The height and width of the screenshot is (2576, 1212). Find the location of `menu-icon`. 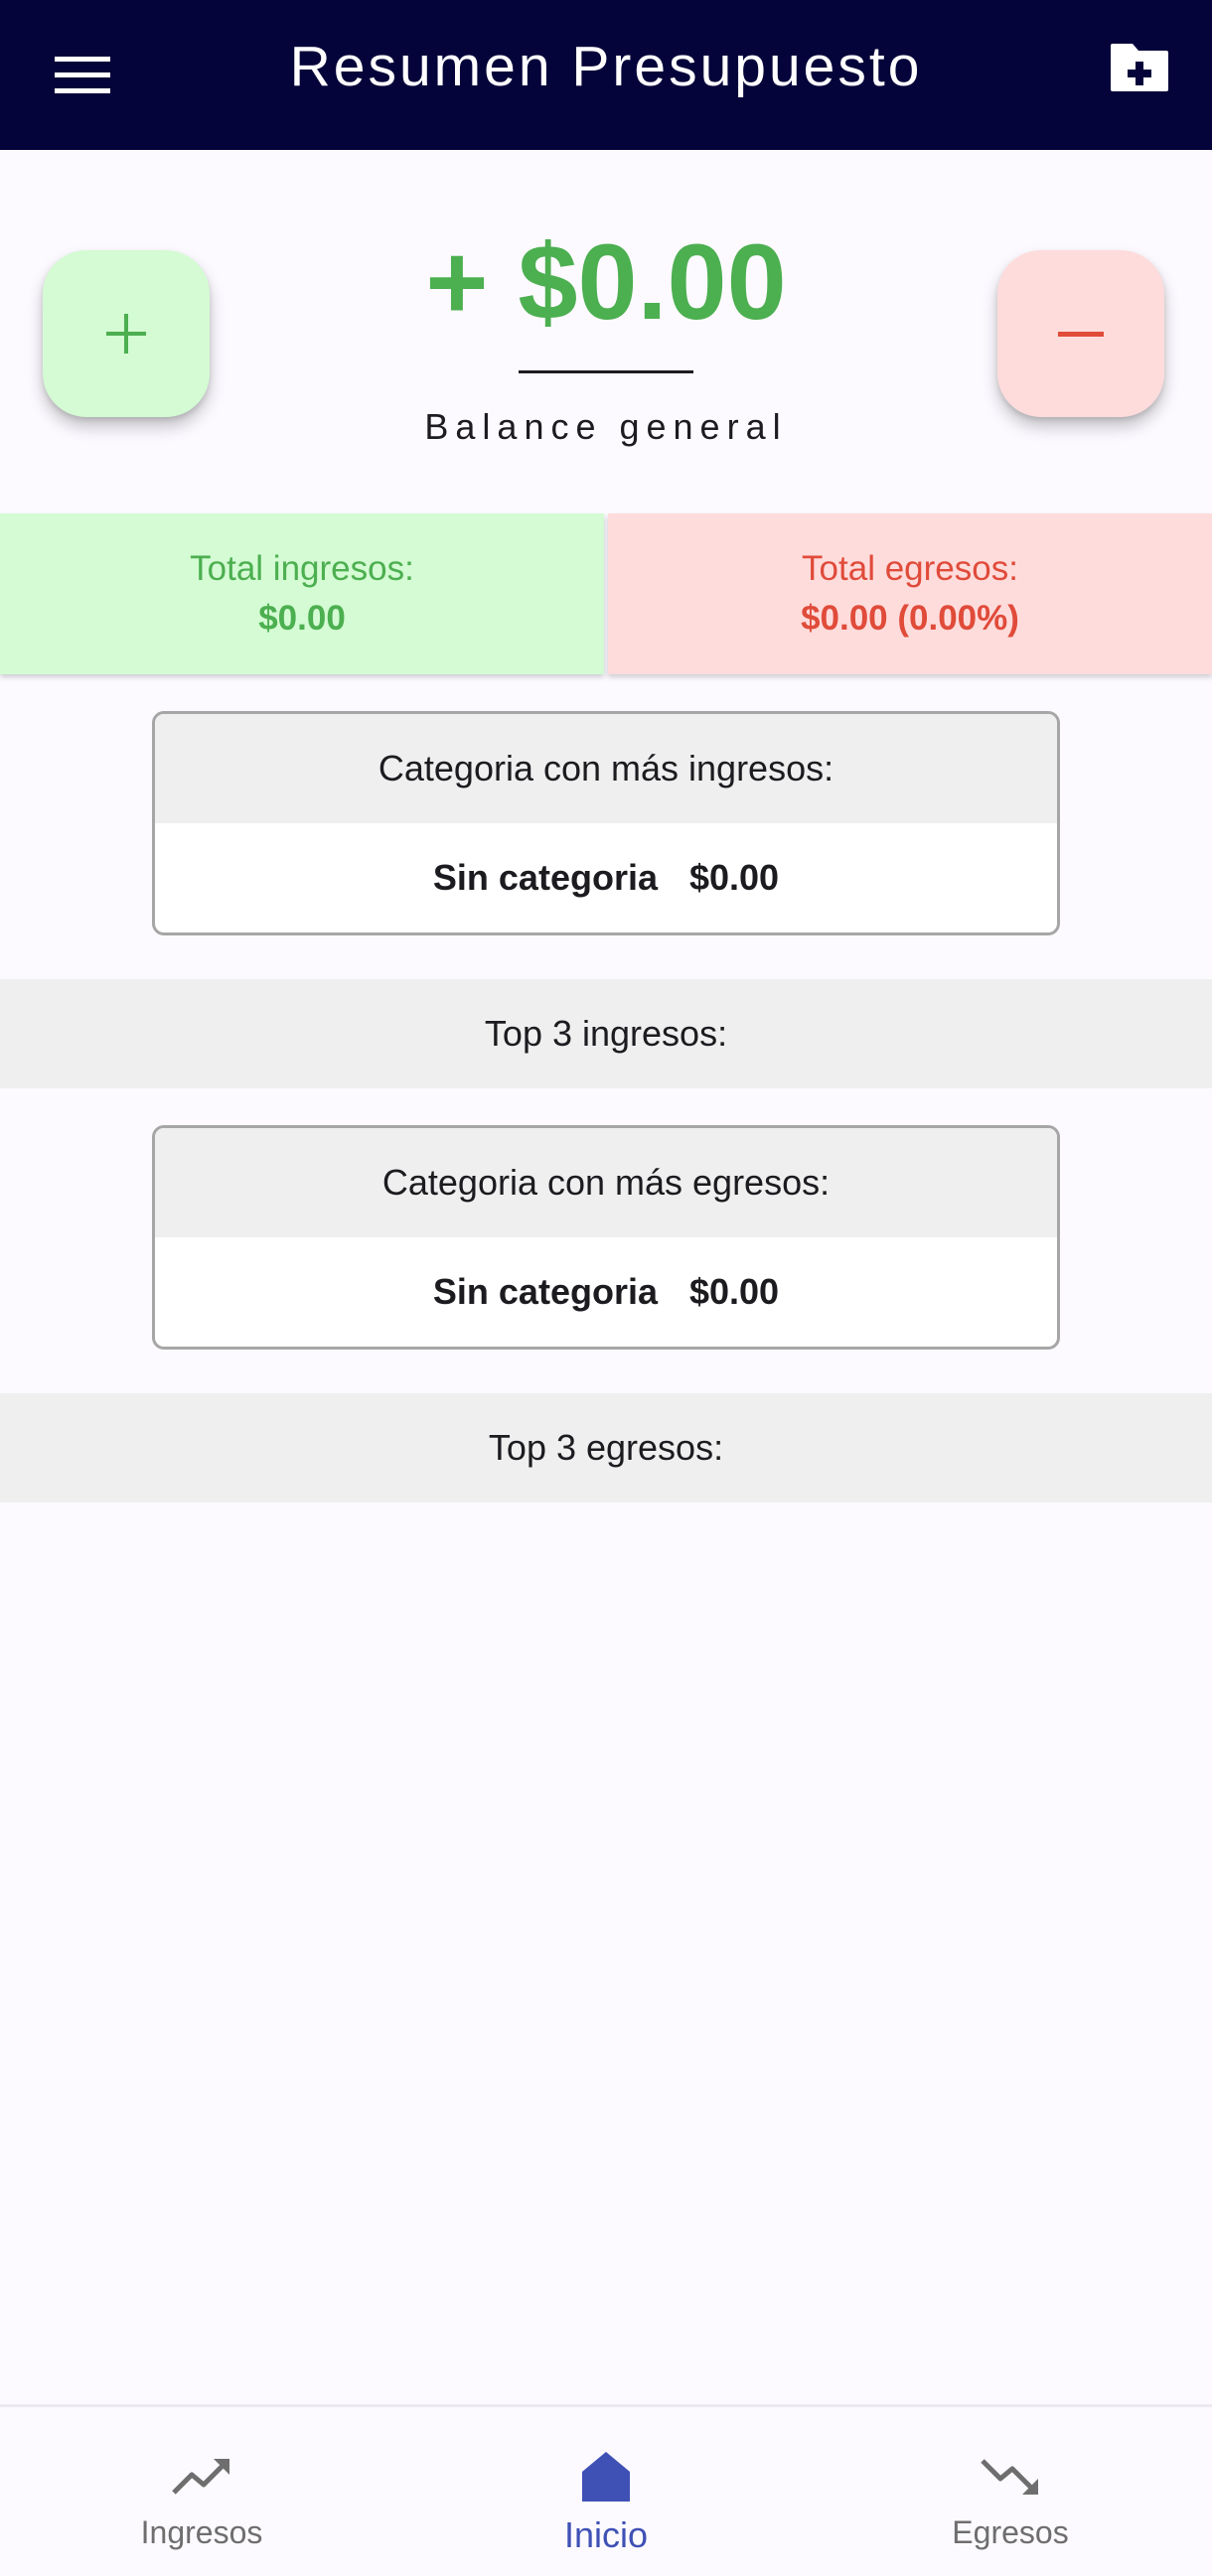

menu-icon is located at coordinates (82, 75).